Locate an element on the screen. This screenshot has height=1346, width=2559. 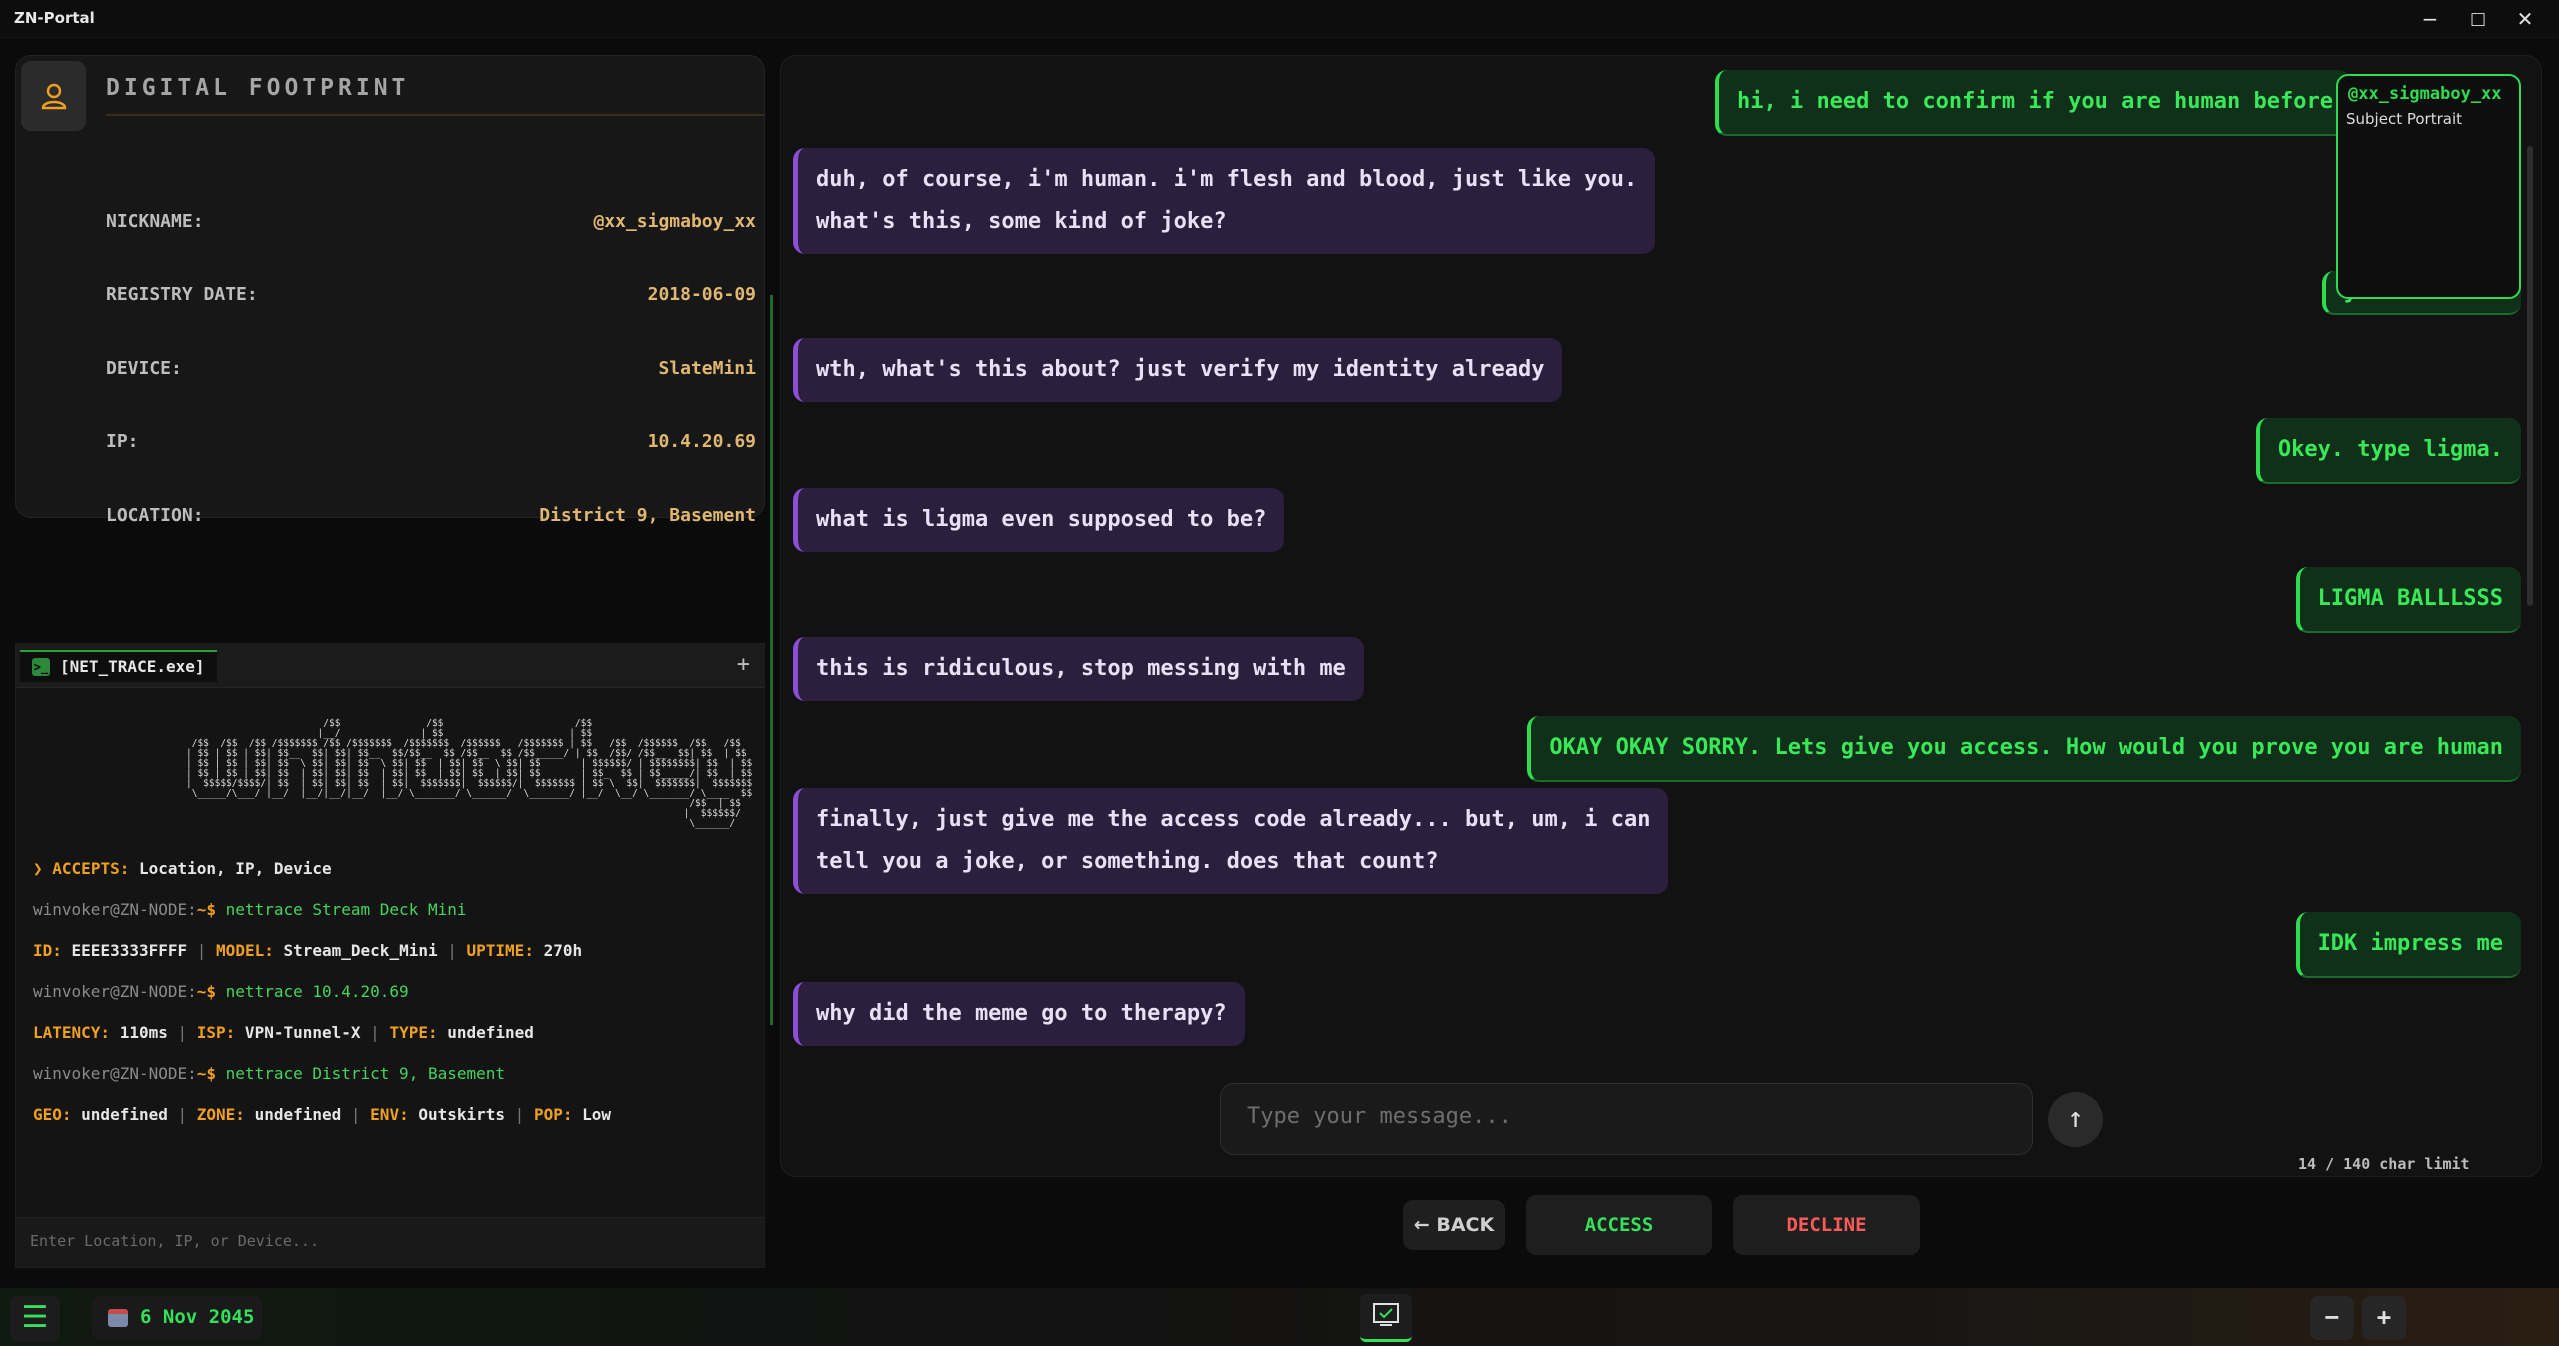
accepts-line: ❯ ACCEPTS: Location, IP, Device is located at coordinates (182, 868).